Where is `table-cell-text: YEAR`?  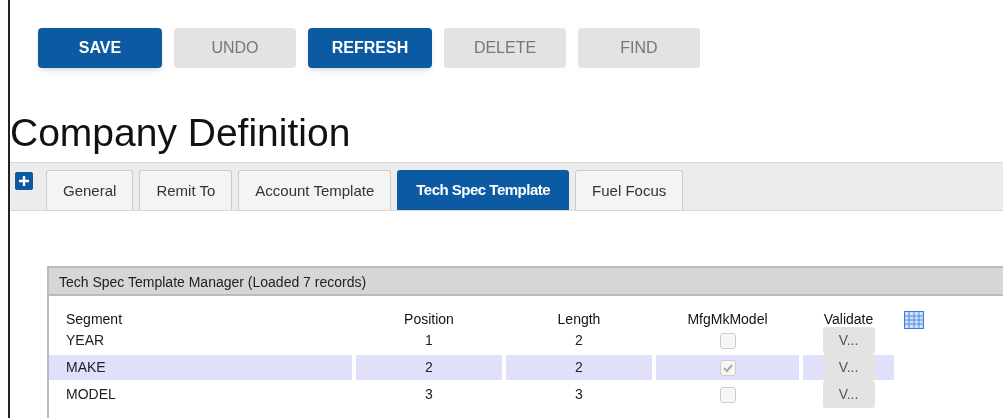 table-cell-text: YEAR is located at coordinates (85, 340).